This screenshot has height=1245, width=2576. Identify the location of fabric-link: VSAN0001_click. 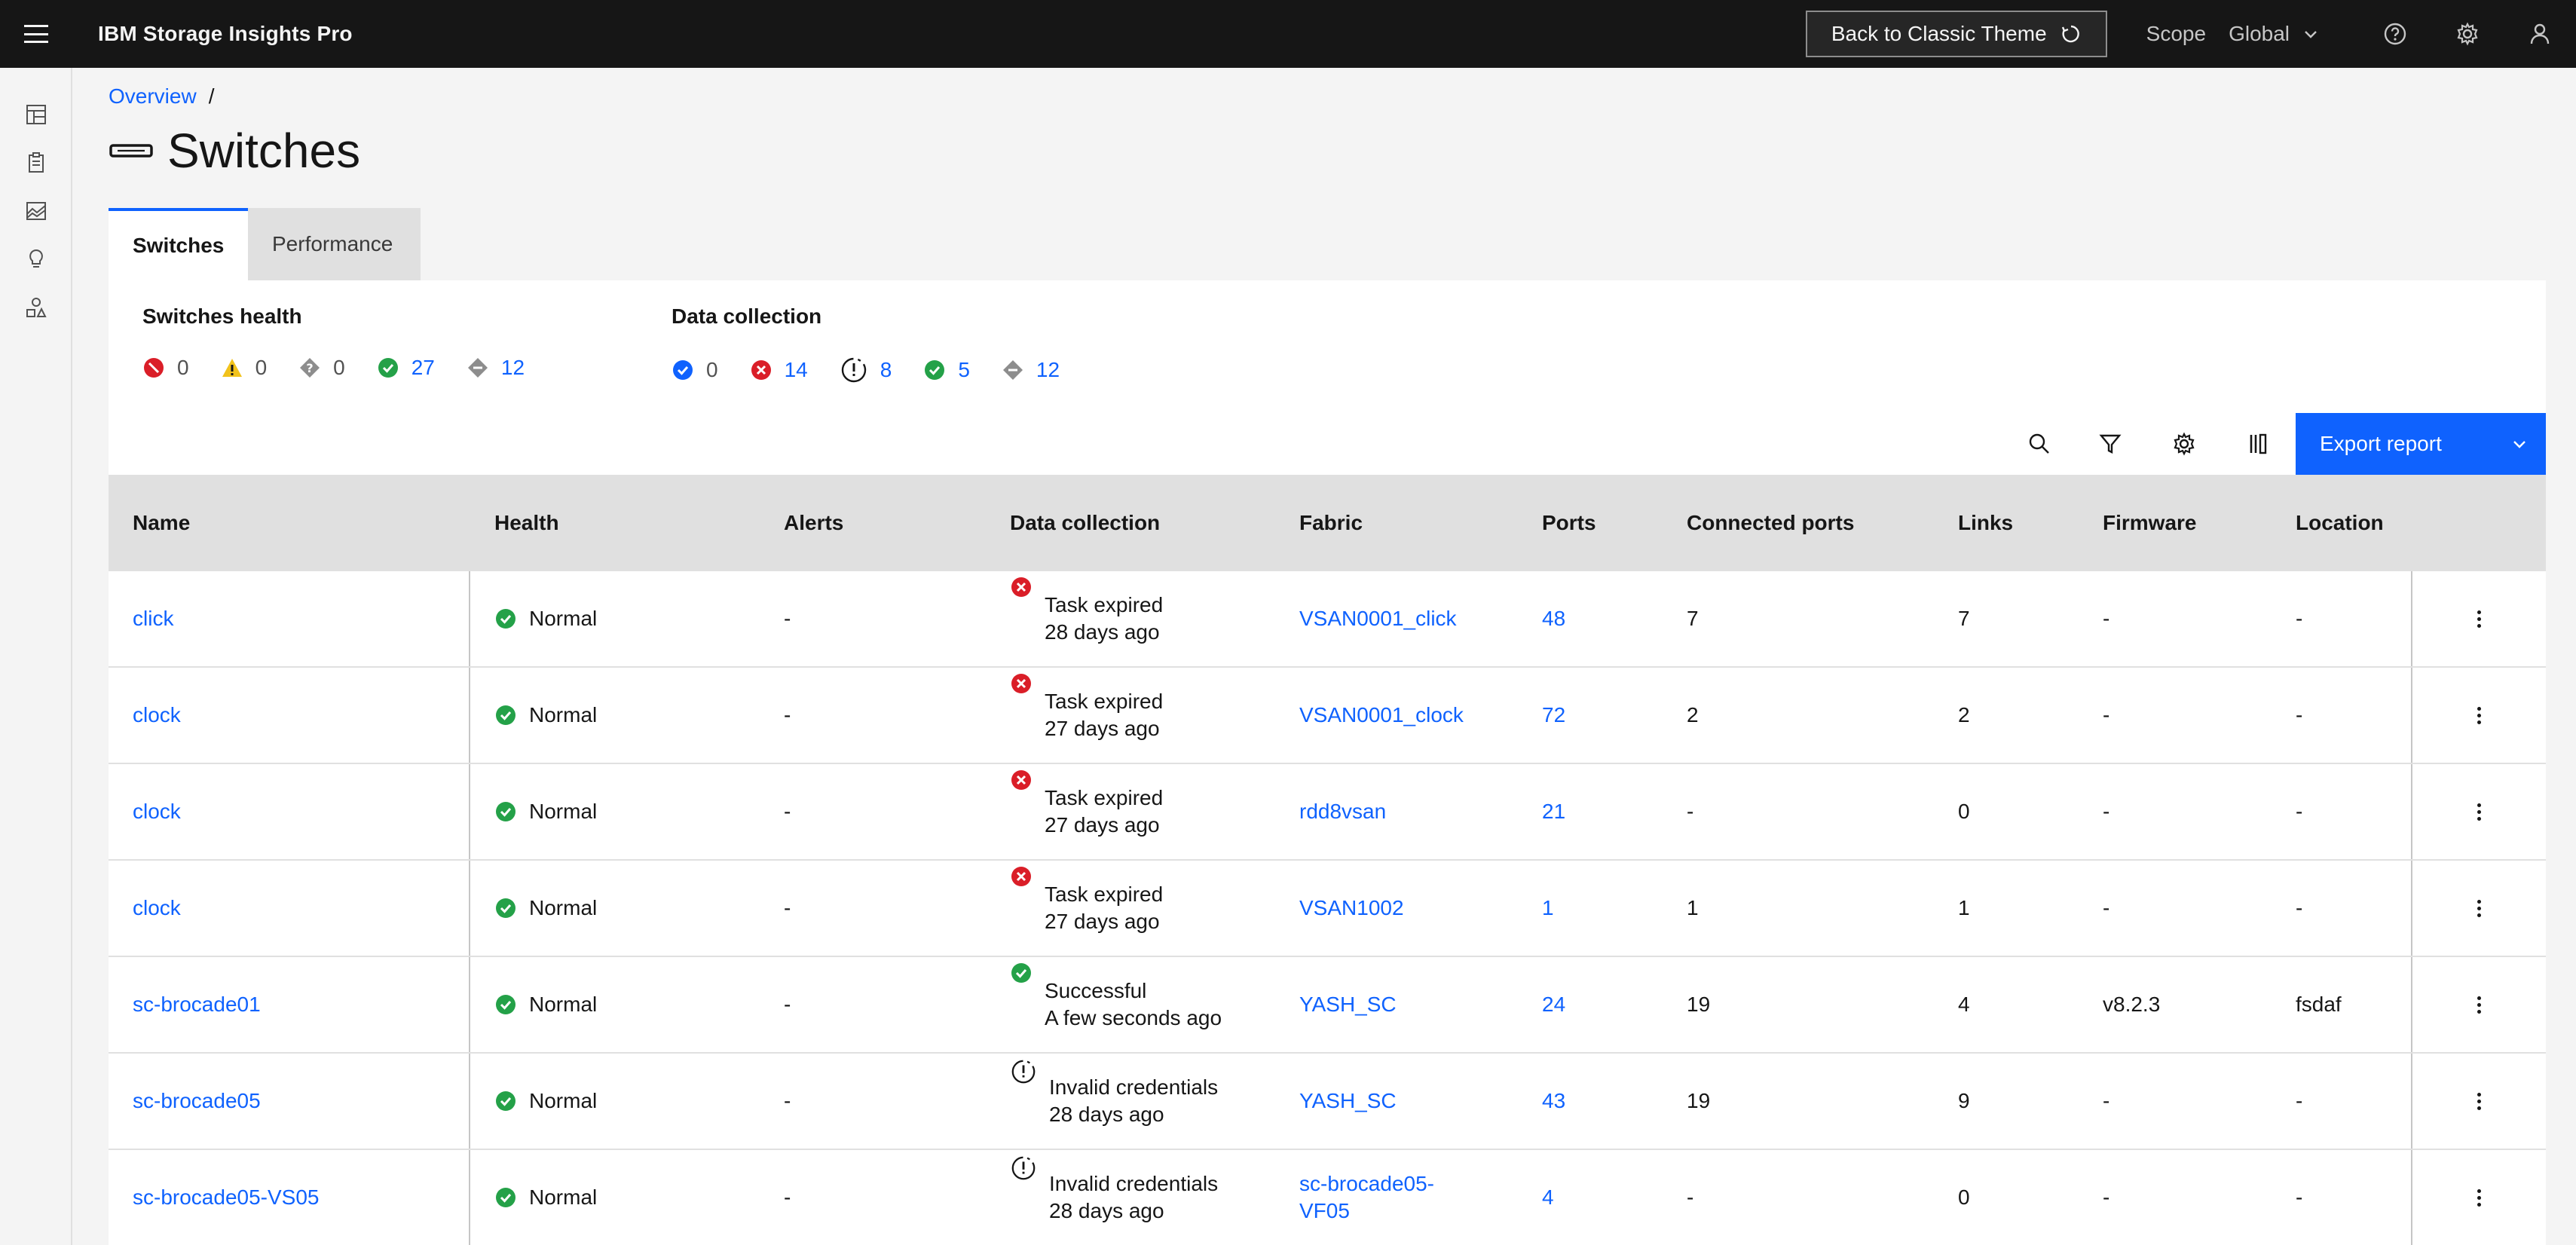
(1397, 619).